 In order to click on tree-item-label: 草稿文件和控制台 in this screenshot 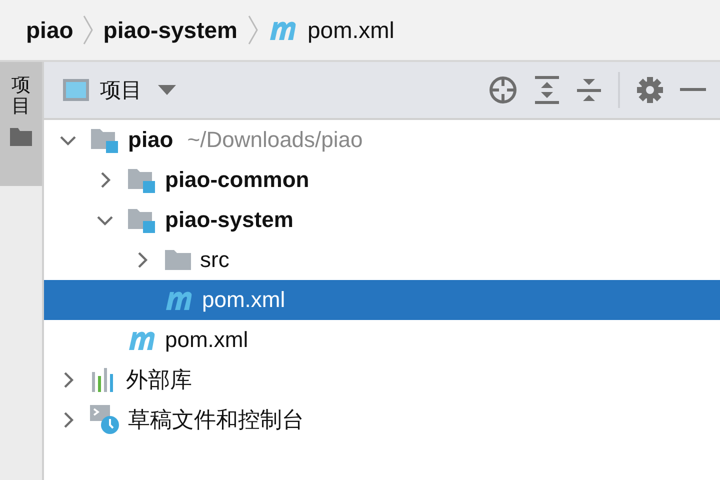, I will do `click(216, 420)`.